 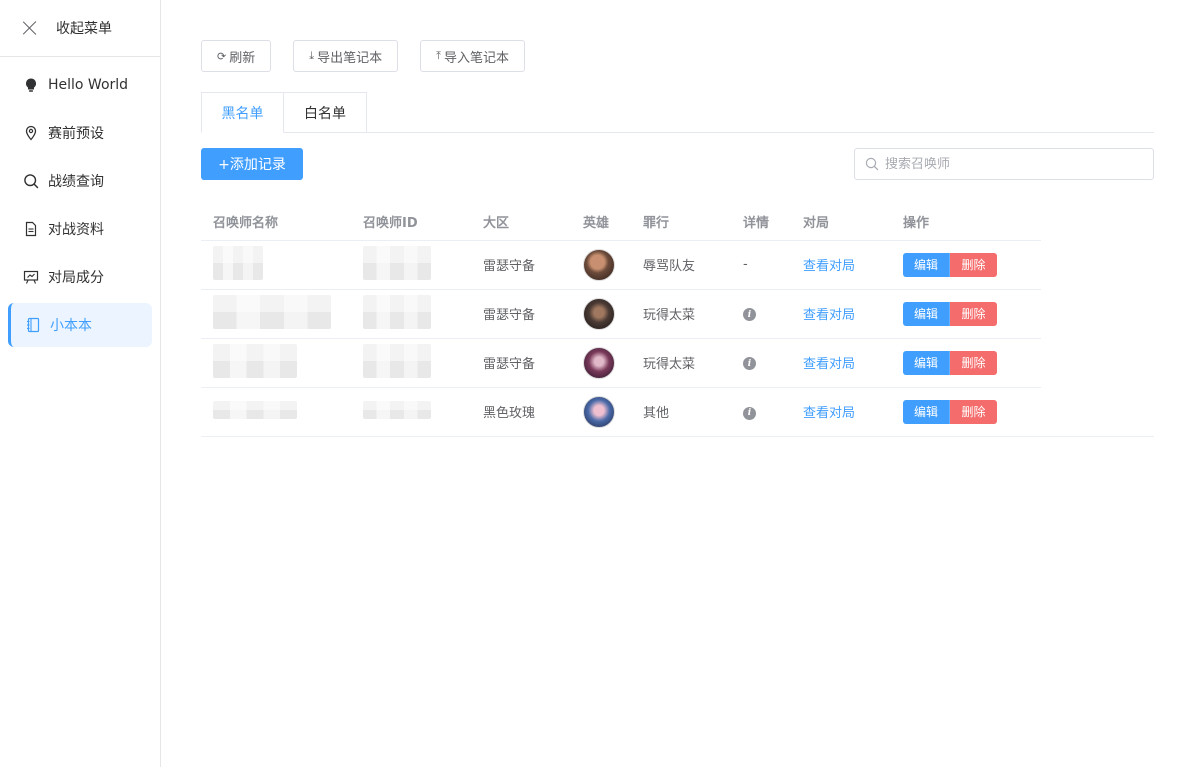 I want to click on sidebar-menu: Hello World 赛前预设 战绩查询 对战资料 对局成分 小本本, so click(x=80, y=202).